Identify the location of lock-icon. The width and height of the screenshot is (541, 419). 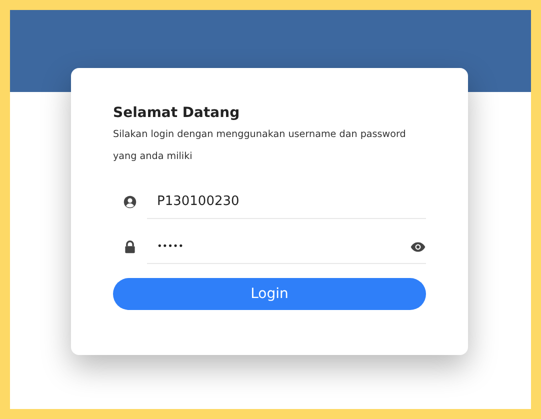
(130, 247).